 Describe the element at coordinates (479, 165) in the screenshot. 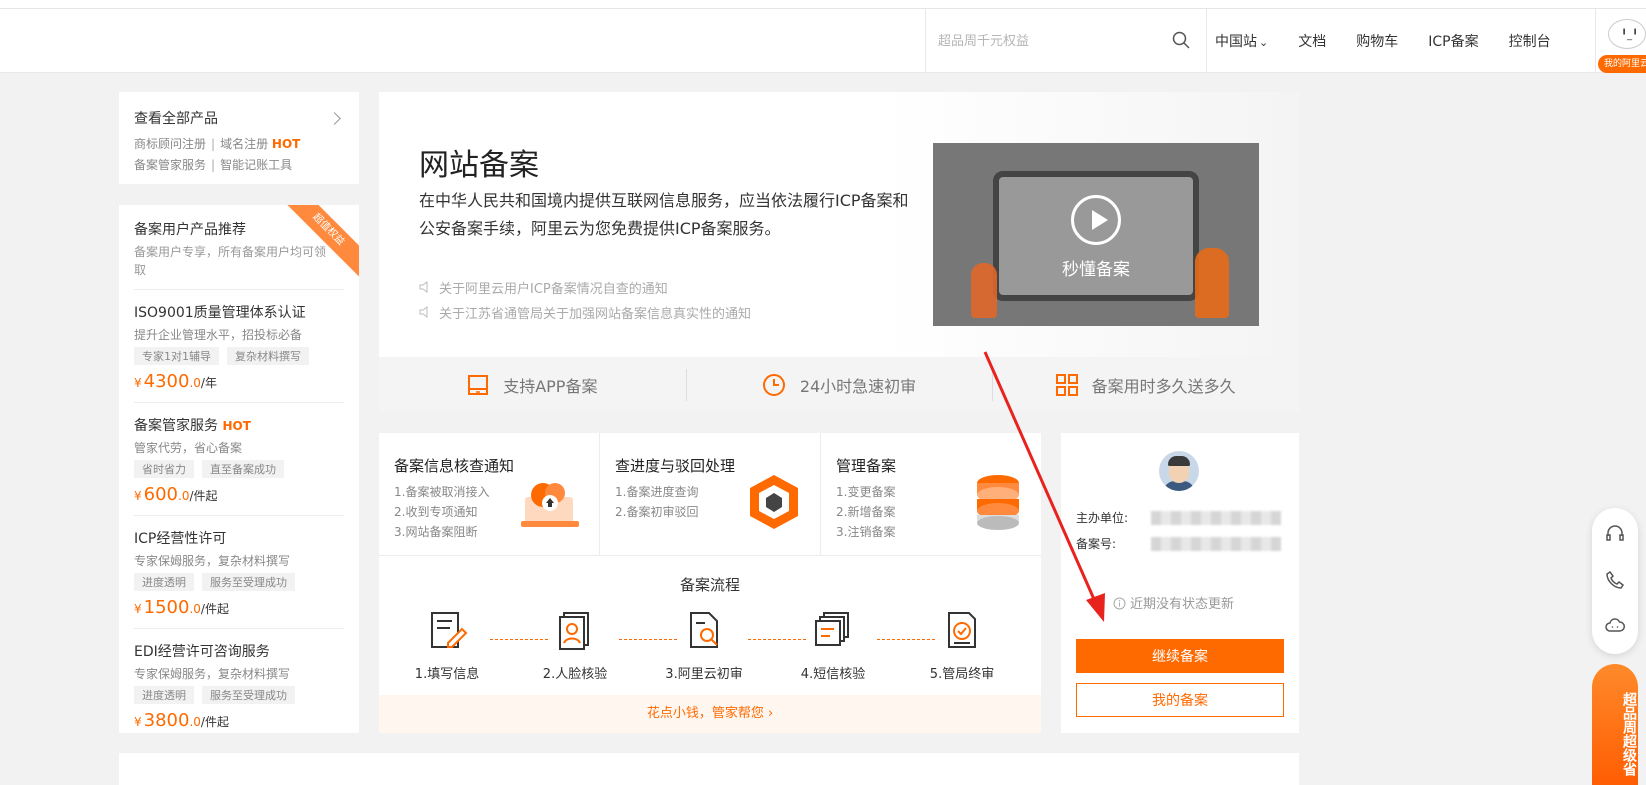

I see `page-title: 网站备案` at that location.